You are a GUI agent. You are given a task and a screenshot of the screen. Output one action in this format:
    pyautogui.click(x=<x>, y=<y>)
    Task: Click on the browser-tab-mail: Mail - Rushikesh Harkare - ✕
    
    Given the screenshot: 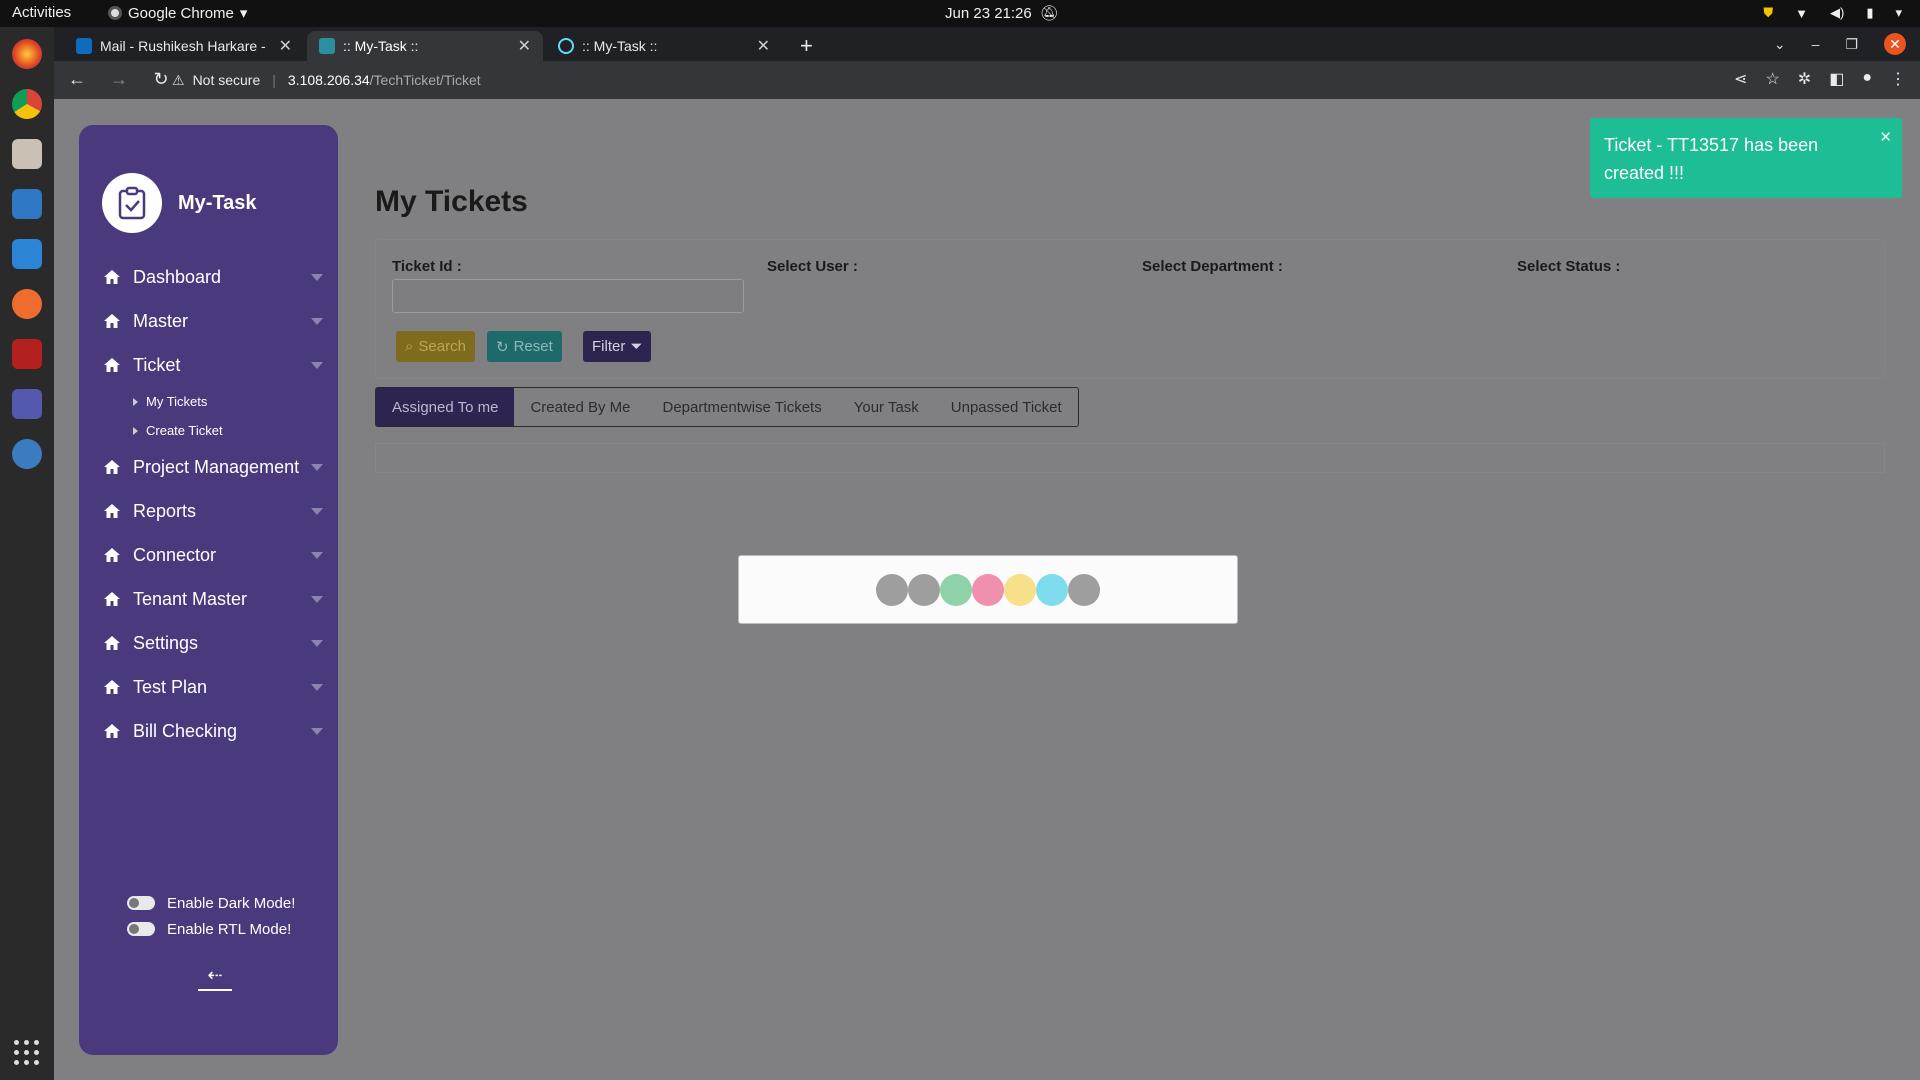 What is the action you would take?
    pyautogui.click(x=184, y=46)
    